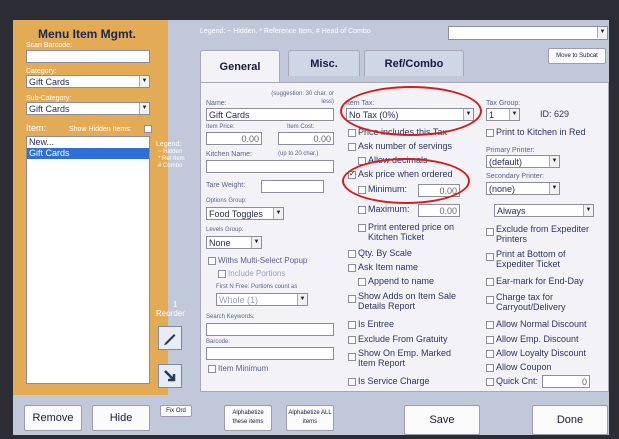  I want to click on tax-group-select: 1 ▼, so click(503, 114).